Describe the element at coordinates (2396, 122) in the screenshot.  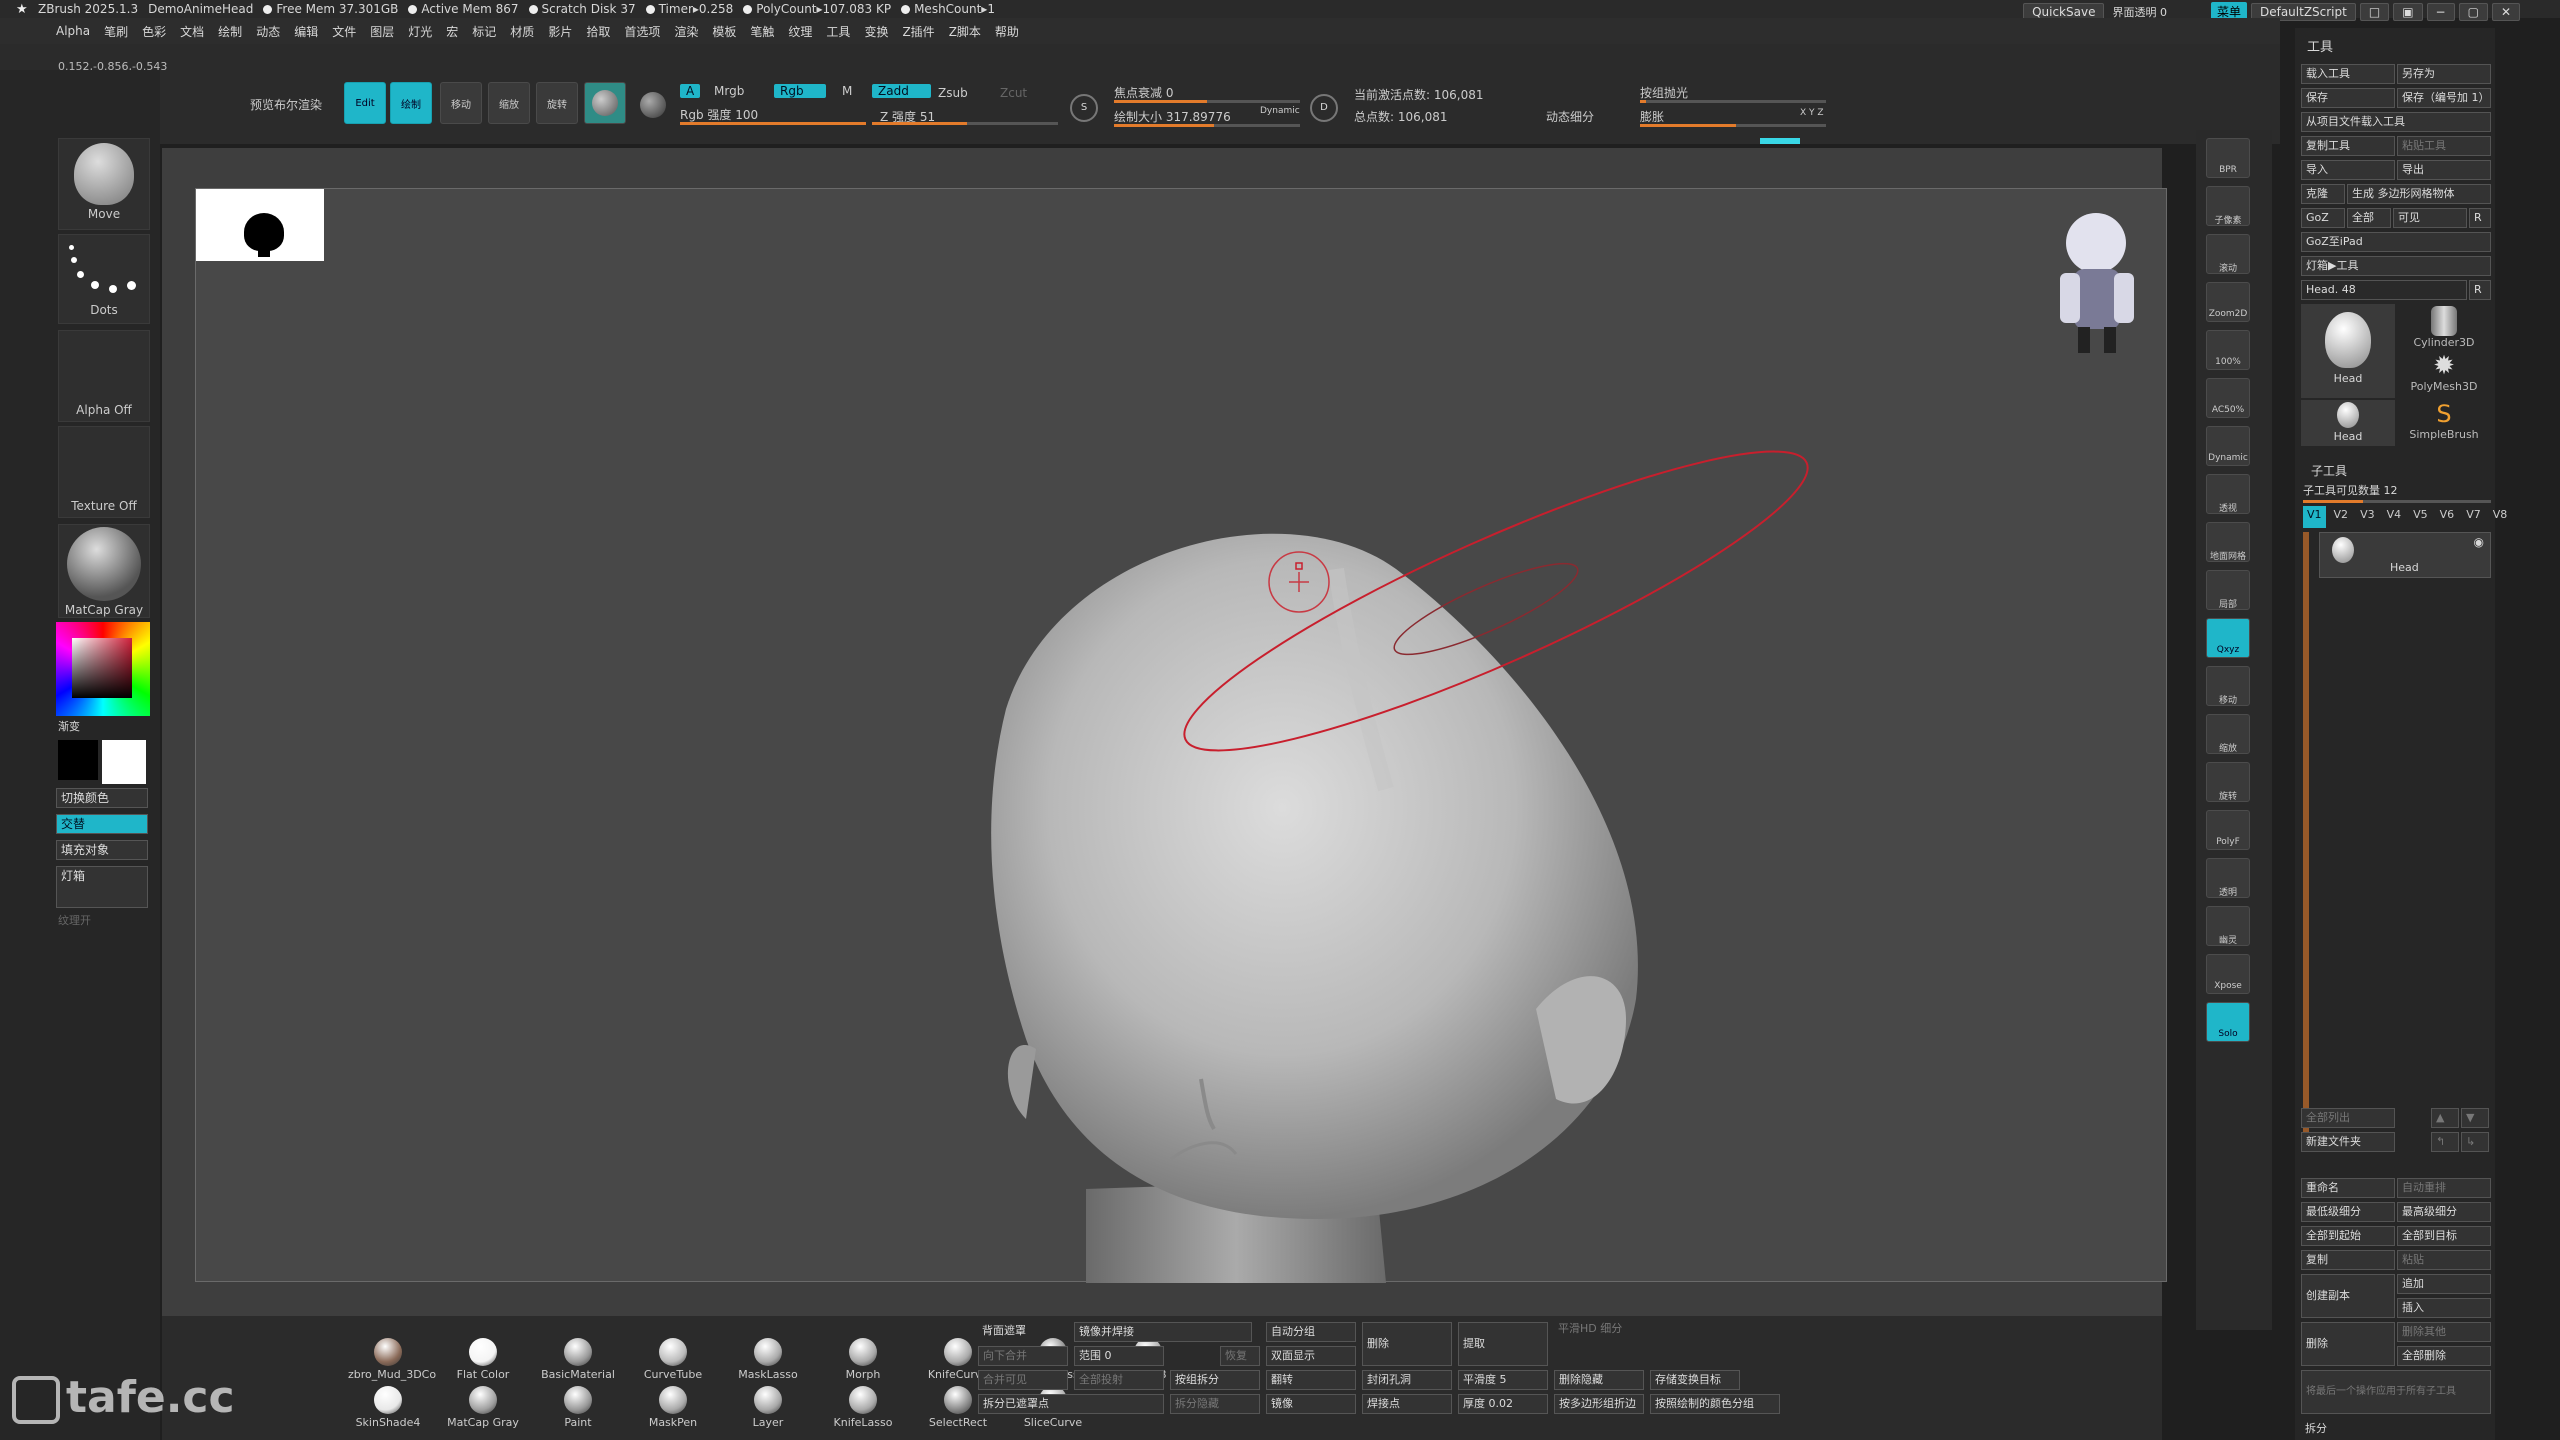
I see `load-from-project-button: 从项目文件载入工具` at that location.